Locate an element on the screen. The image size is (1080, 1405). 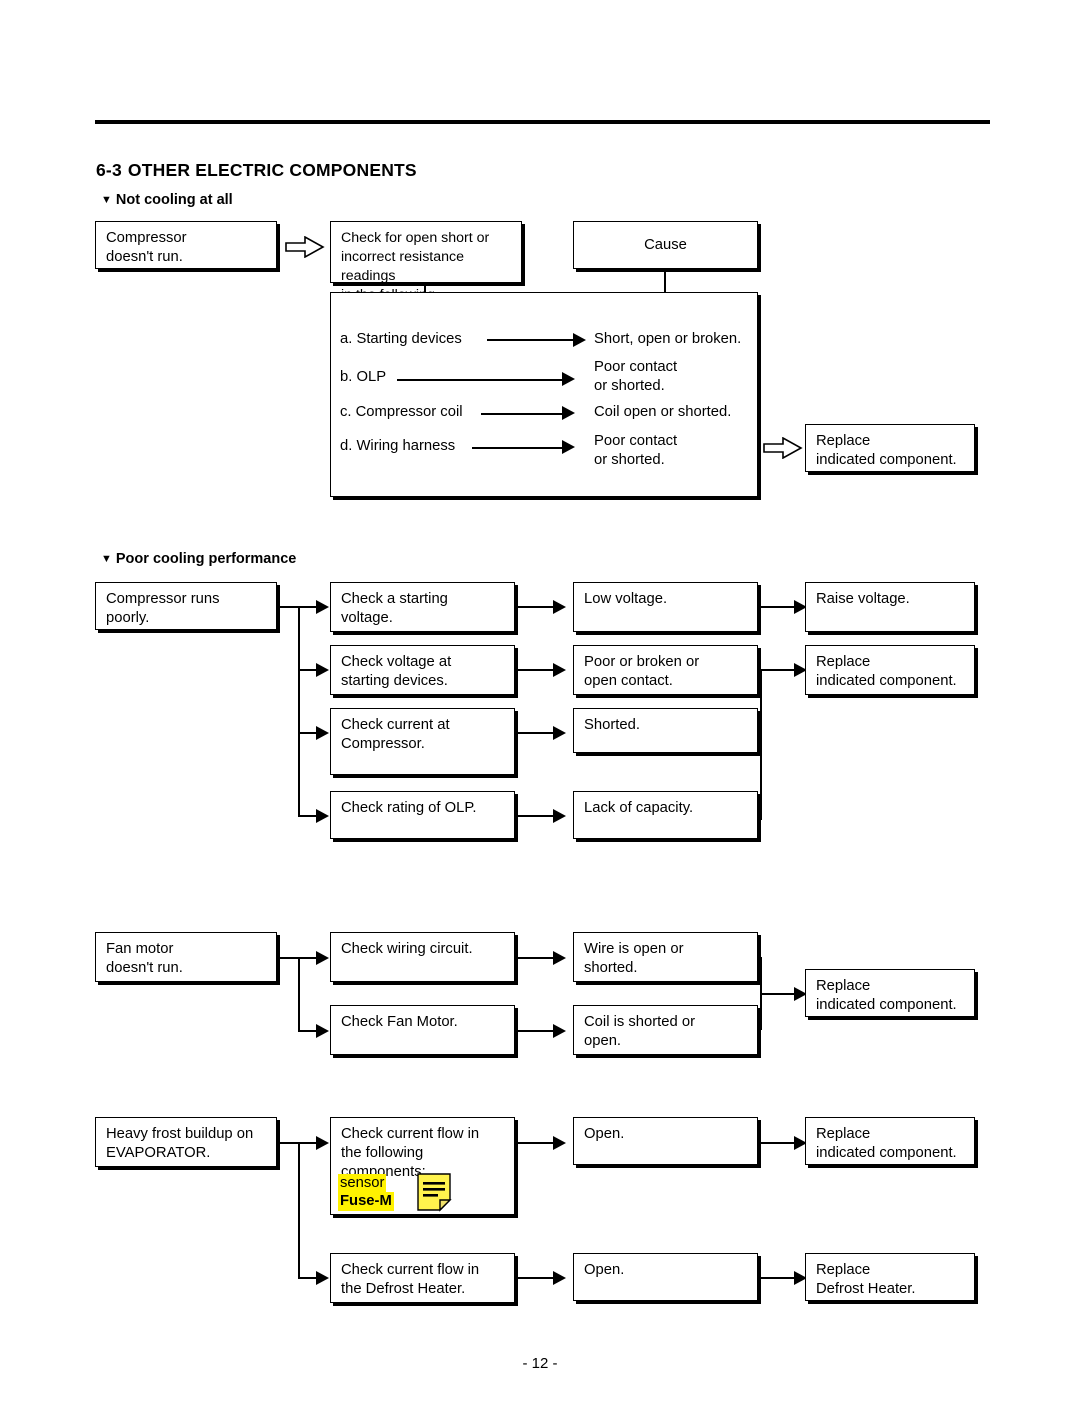
result-text: Poor or broken or open contact. is located at coordinates (642, 671).